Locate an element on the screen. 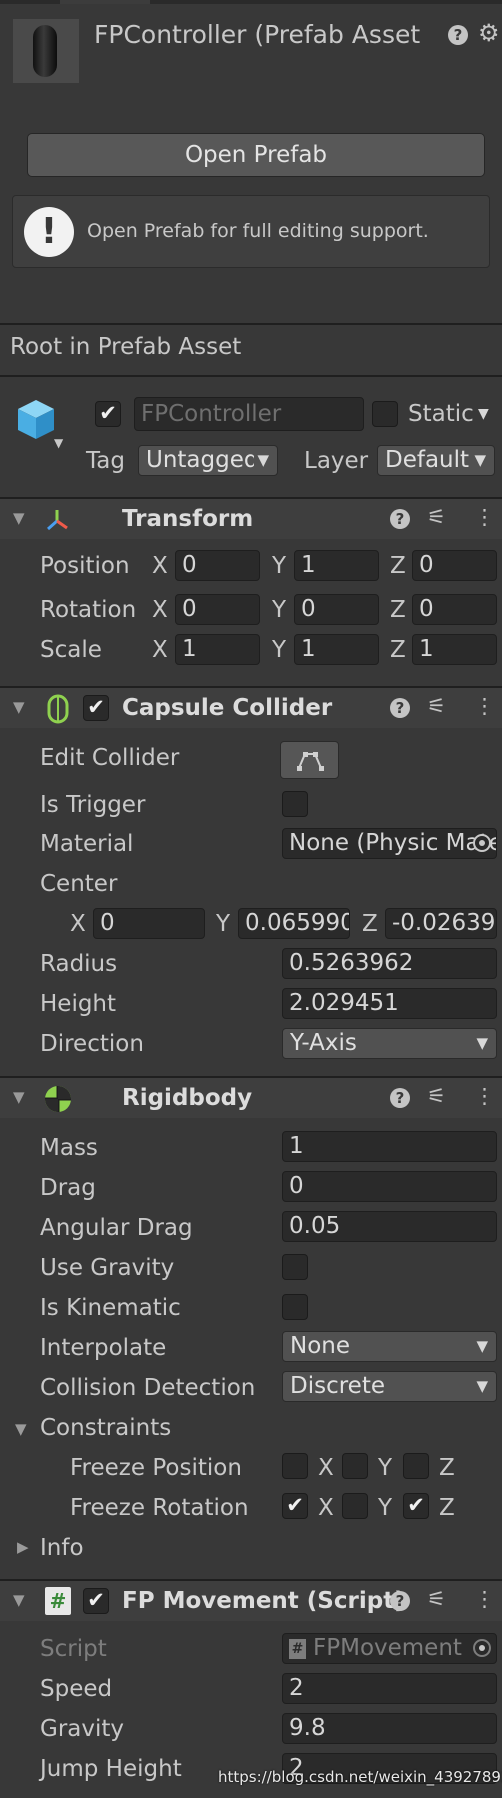  scale-x-field: 1 is located at coordinates (217, 649).